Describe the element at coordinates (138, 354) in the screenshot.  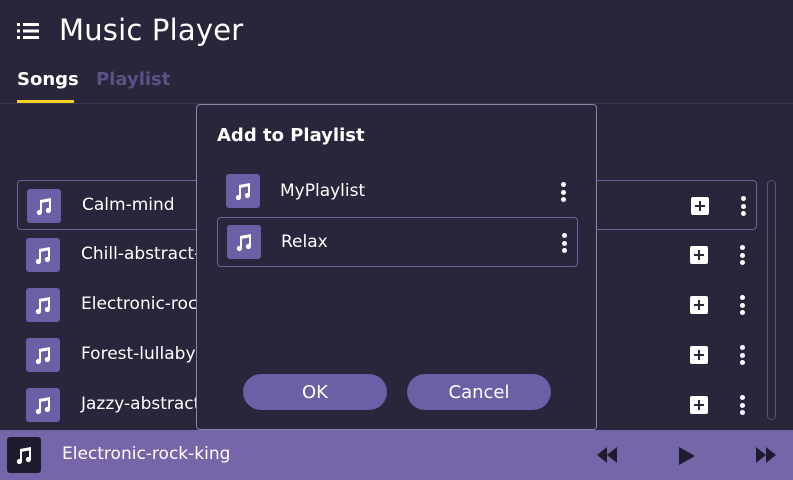
I see `song-title: Forest-lullaby` at that location.